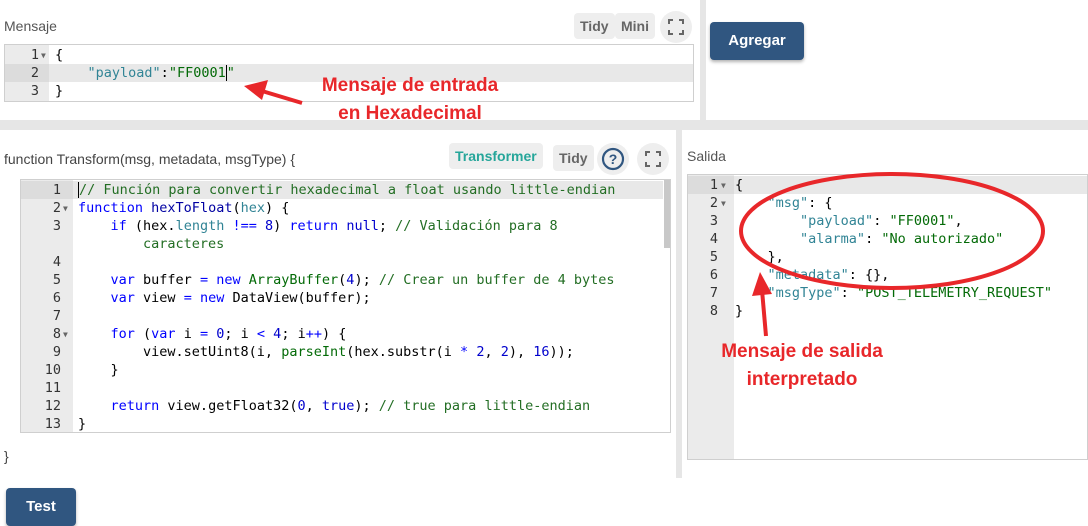  Describe the element at coordinates (410, 85) in the screenshot. I see `input-annotation-line1: Mensaje de entrada` at that location.